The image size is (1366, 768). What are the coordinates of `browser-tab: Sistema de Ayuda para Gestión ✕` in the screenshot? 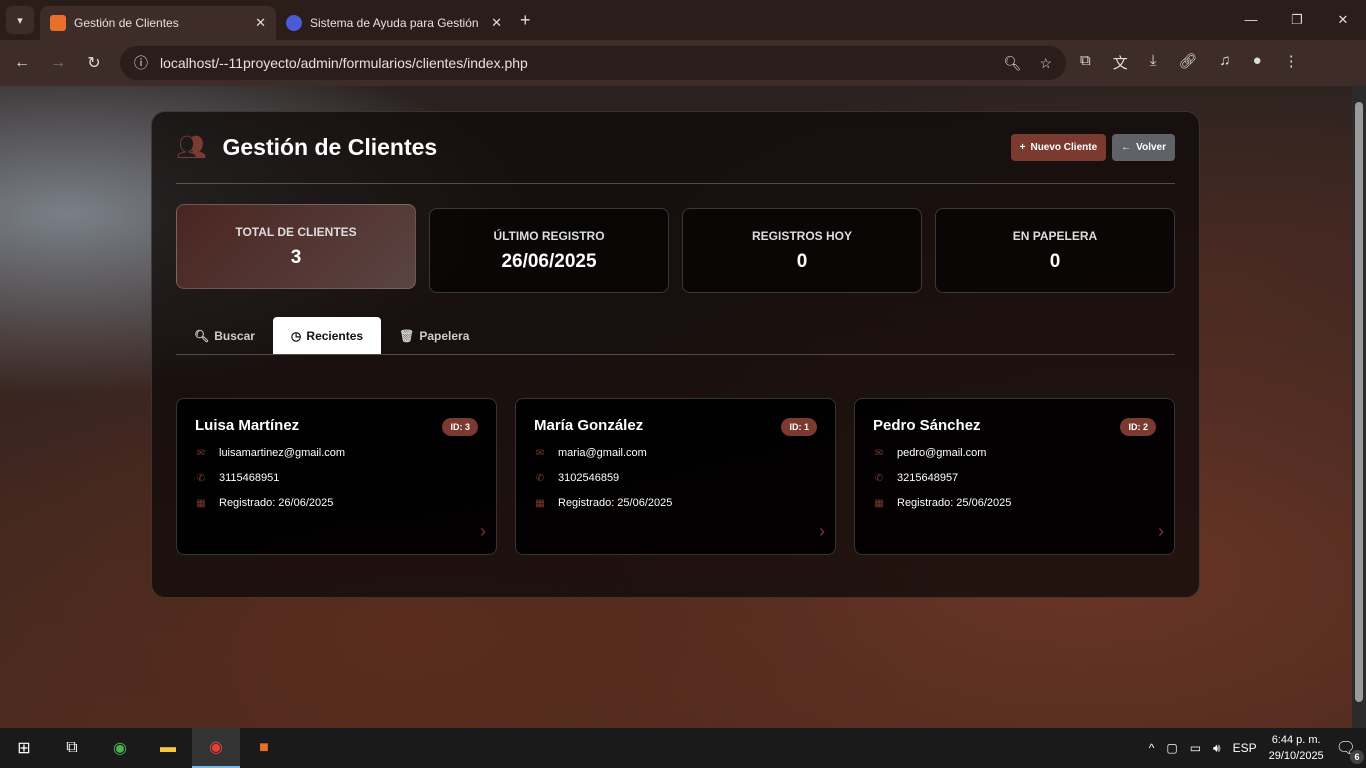 It's located at (394, 23).